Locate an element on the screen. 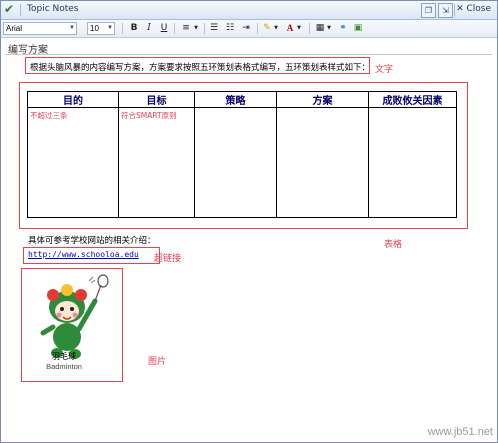 Image resolution: width=498 pixels, height=443 pixels. font-color-icon: A is located at coordinates (290, 28).